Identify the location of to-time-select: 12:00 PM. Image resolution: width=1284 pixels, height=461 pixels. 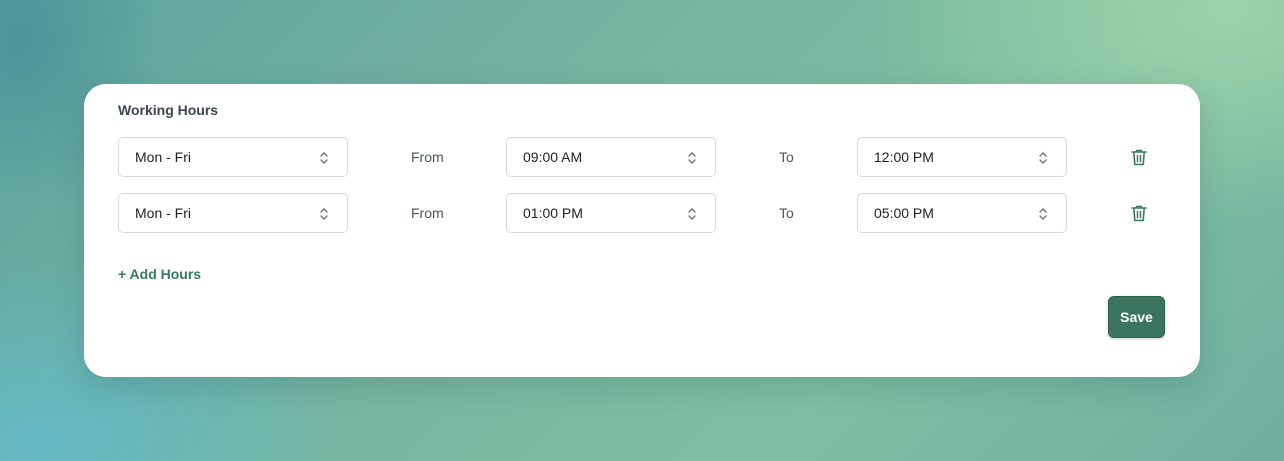
(962, 157).